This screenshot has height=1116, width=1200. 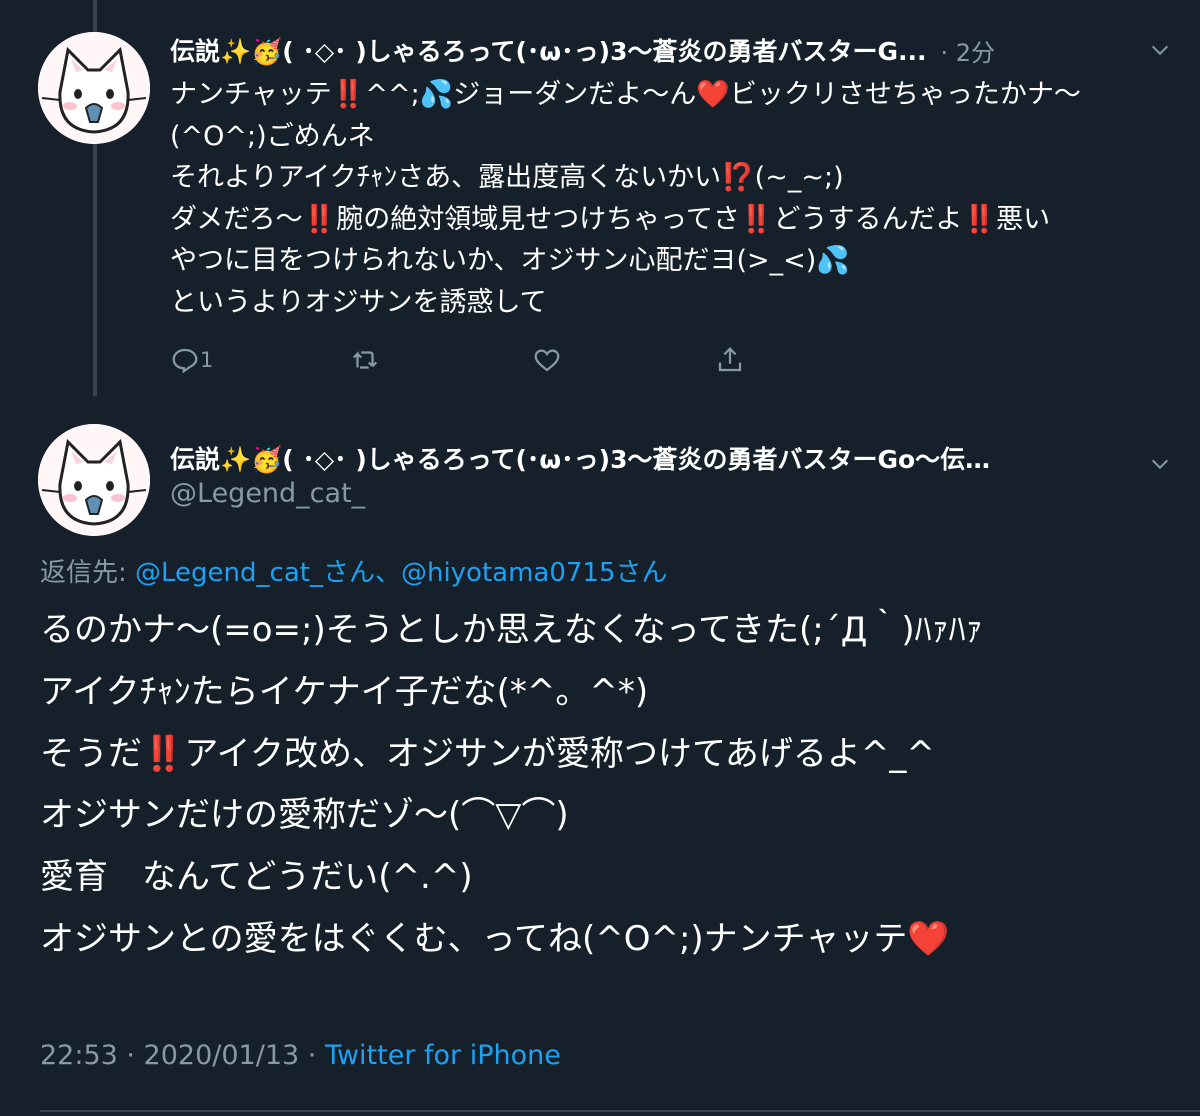 I want to click on tweet-line: オジサンとの愛をはぐくむ、ってね(^O^;)ナンチャッテ❤️, so click(x=495, y=938).